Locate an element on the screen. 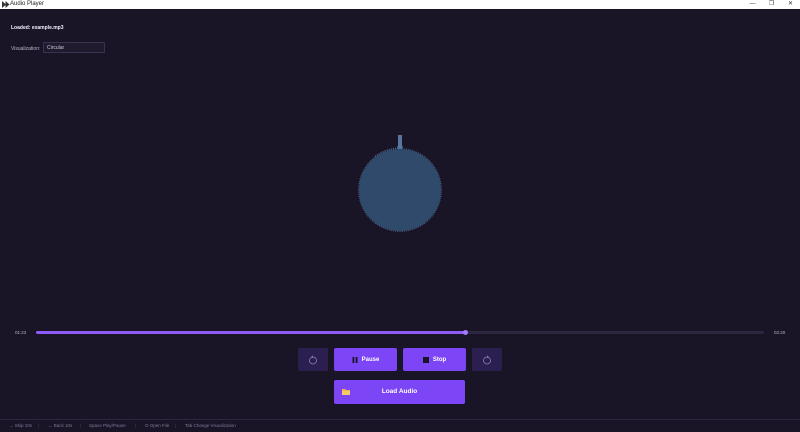  visualization-label: Visualization: is located at coordinates (25, 49).